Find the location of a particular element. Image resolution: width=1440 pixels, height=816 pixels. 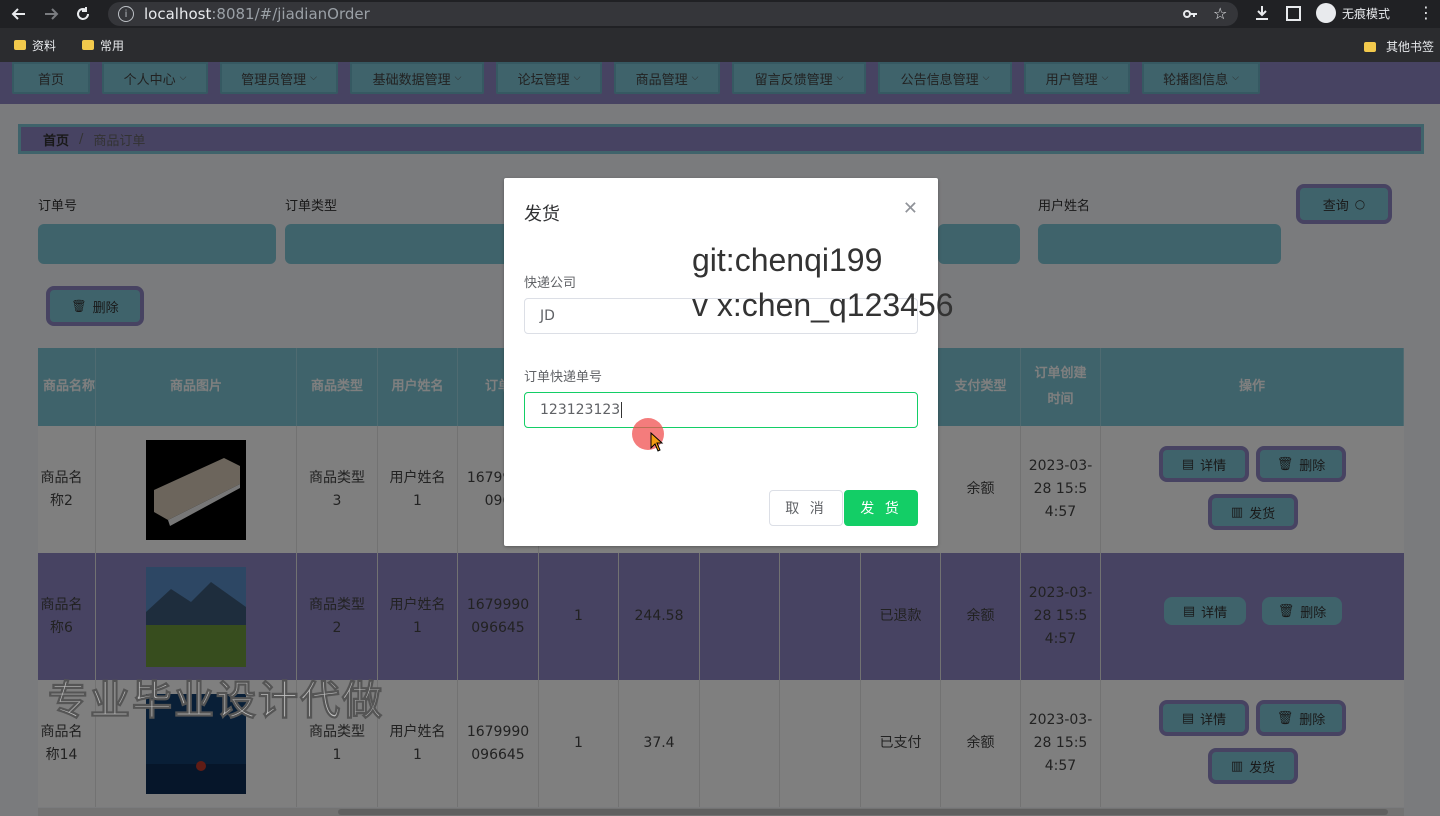

overlay-git-text: git:chenqi199 is located at coordinates (787, 260).